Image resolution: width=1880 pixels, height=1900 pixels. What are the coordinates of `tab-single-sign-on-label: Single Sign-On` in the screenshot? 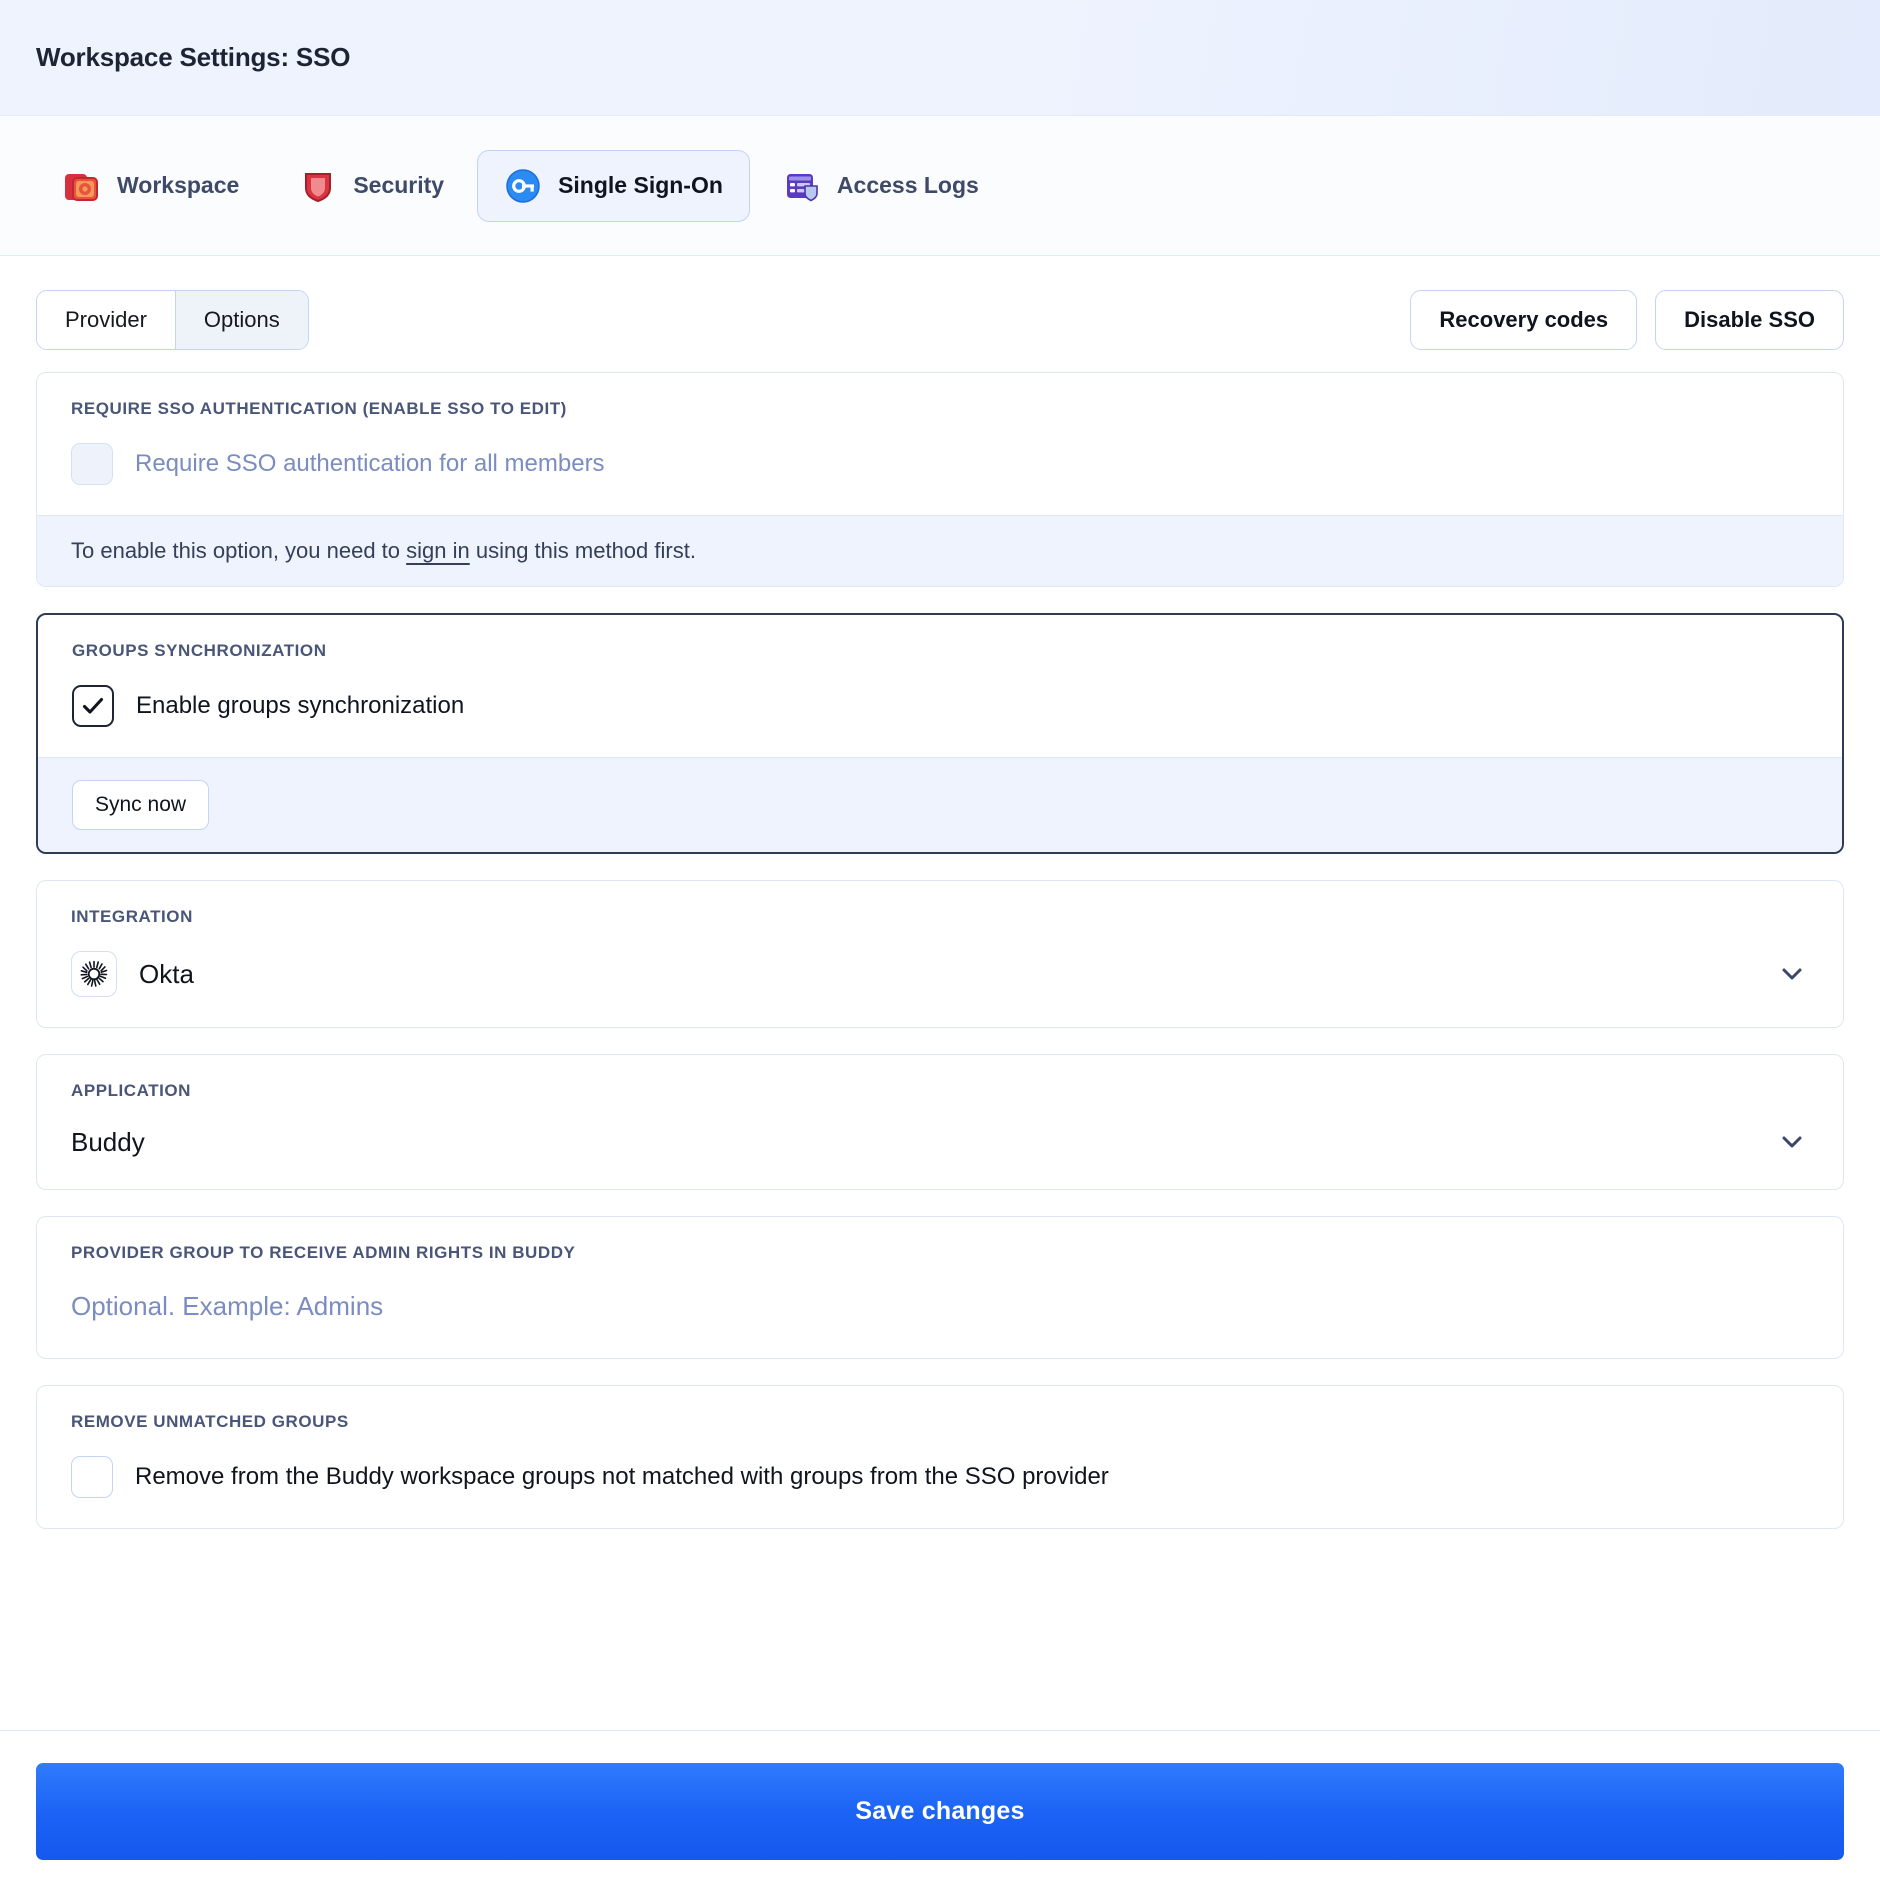 It's located at (640, 185).